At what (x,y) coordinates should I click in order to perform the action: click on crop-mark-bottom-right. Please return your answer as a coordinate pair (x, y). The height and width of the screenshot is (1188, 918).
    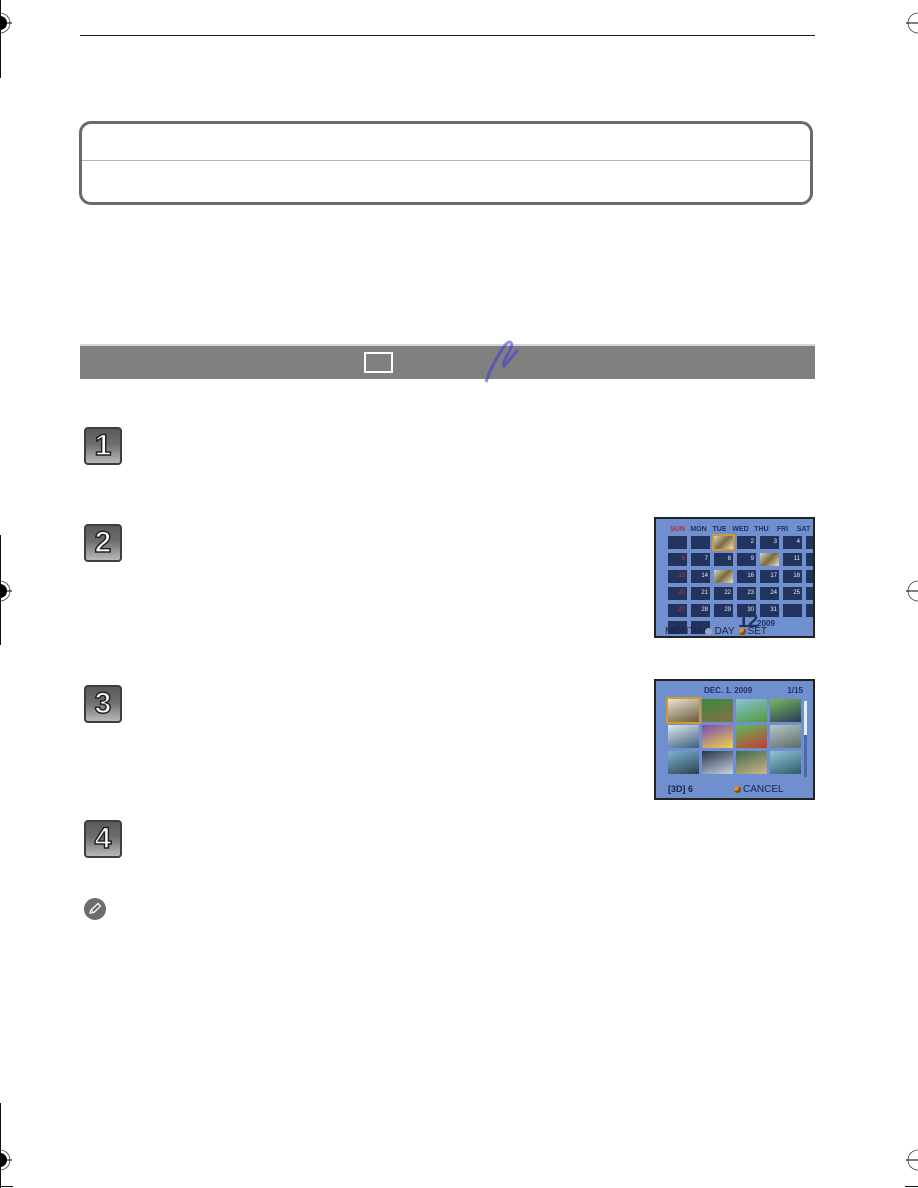
    Looking at the image, I should click on (911, 1186).